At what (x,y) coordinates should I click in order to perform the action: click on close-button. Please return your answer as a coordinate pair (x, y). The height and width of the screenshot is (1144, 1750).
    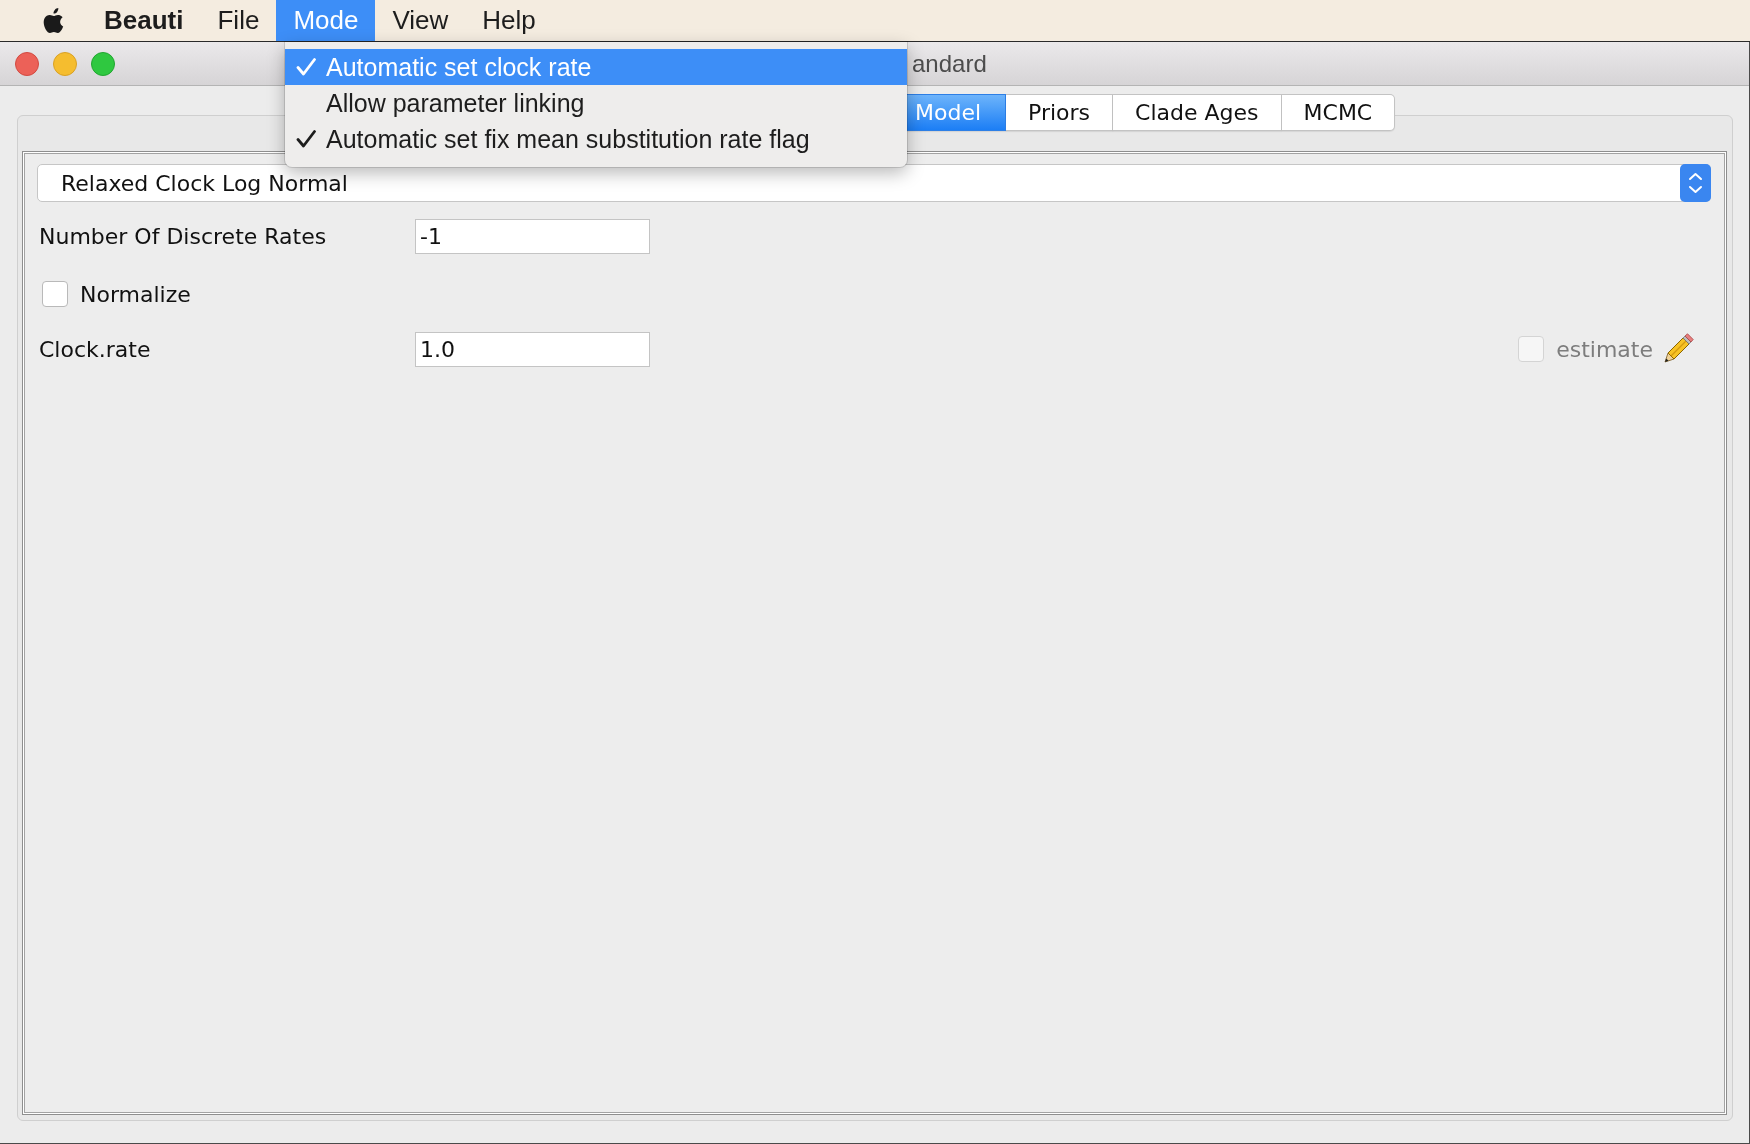
    Looking at the image, I should click on (27, 63).